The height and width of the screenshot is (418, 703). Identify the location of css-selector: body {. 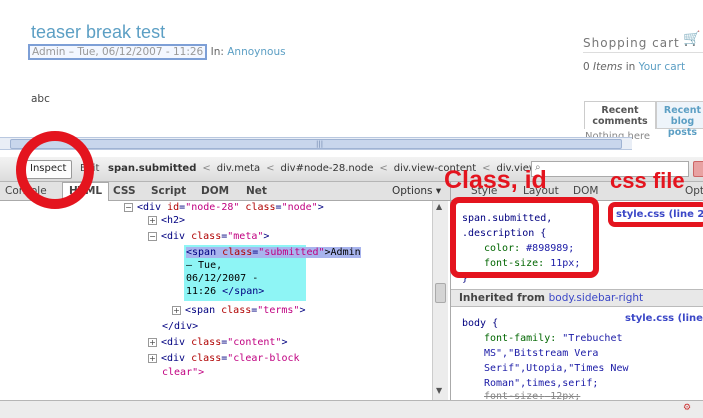
(480, 323).